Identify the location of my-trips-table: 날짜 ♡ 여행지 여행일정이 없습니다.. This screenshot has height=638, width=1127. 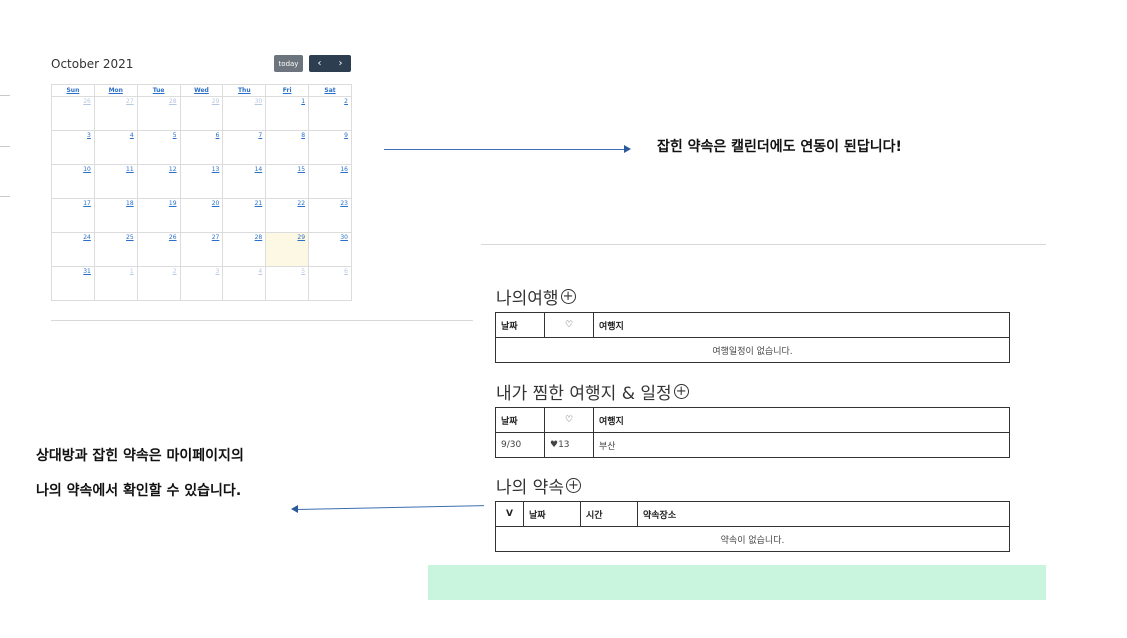
(752, 337).